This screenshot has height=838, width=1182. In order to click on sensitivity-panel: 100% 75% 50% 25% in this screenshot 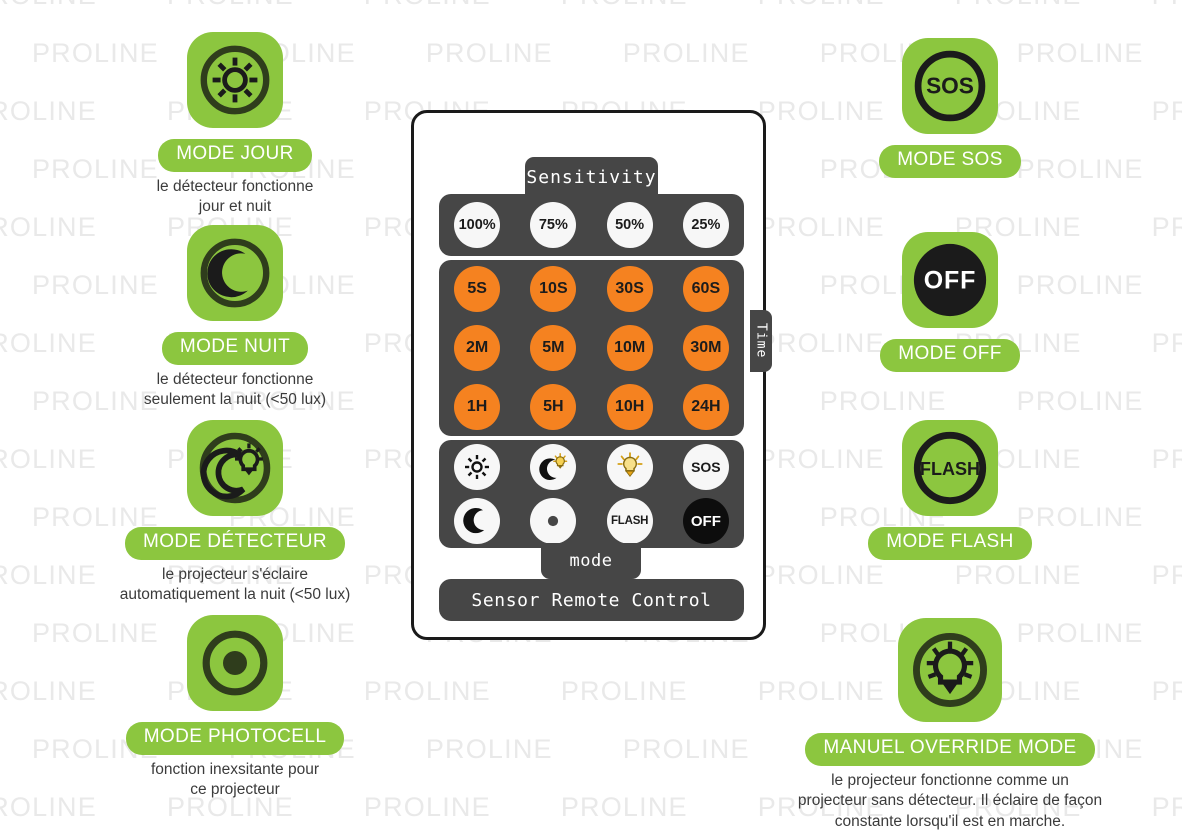, I will do `click(591, 225)`.